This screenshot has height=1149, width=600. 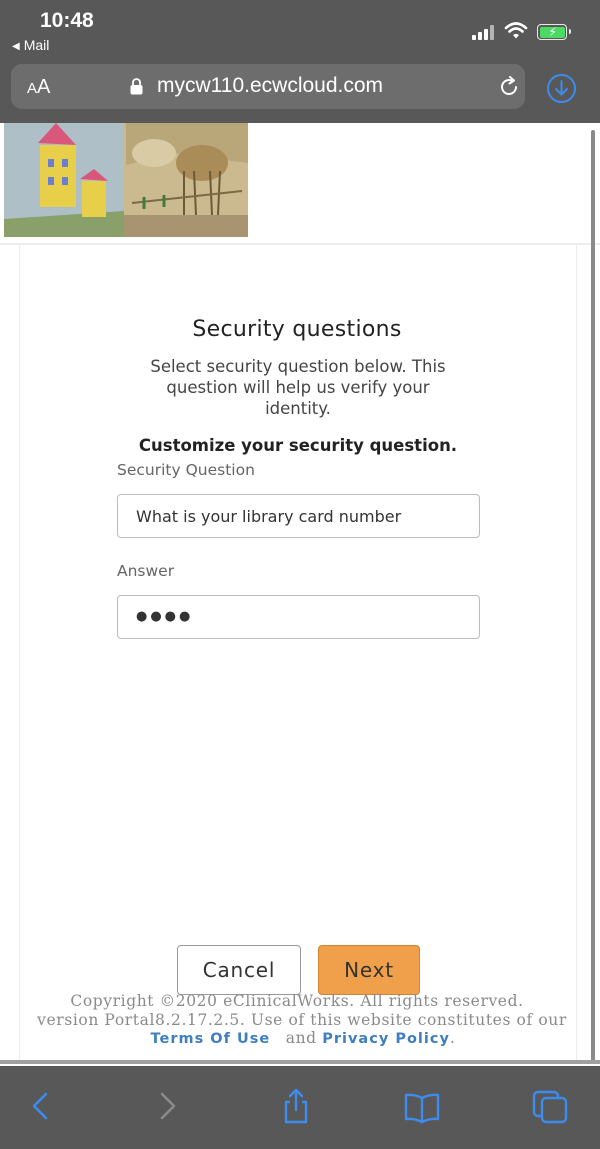 What do you see at coordinates (16, 46) in the screenshot?
I see `back-triangle-icon: ◀` at bounding box center [16, 46].